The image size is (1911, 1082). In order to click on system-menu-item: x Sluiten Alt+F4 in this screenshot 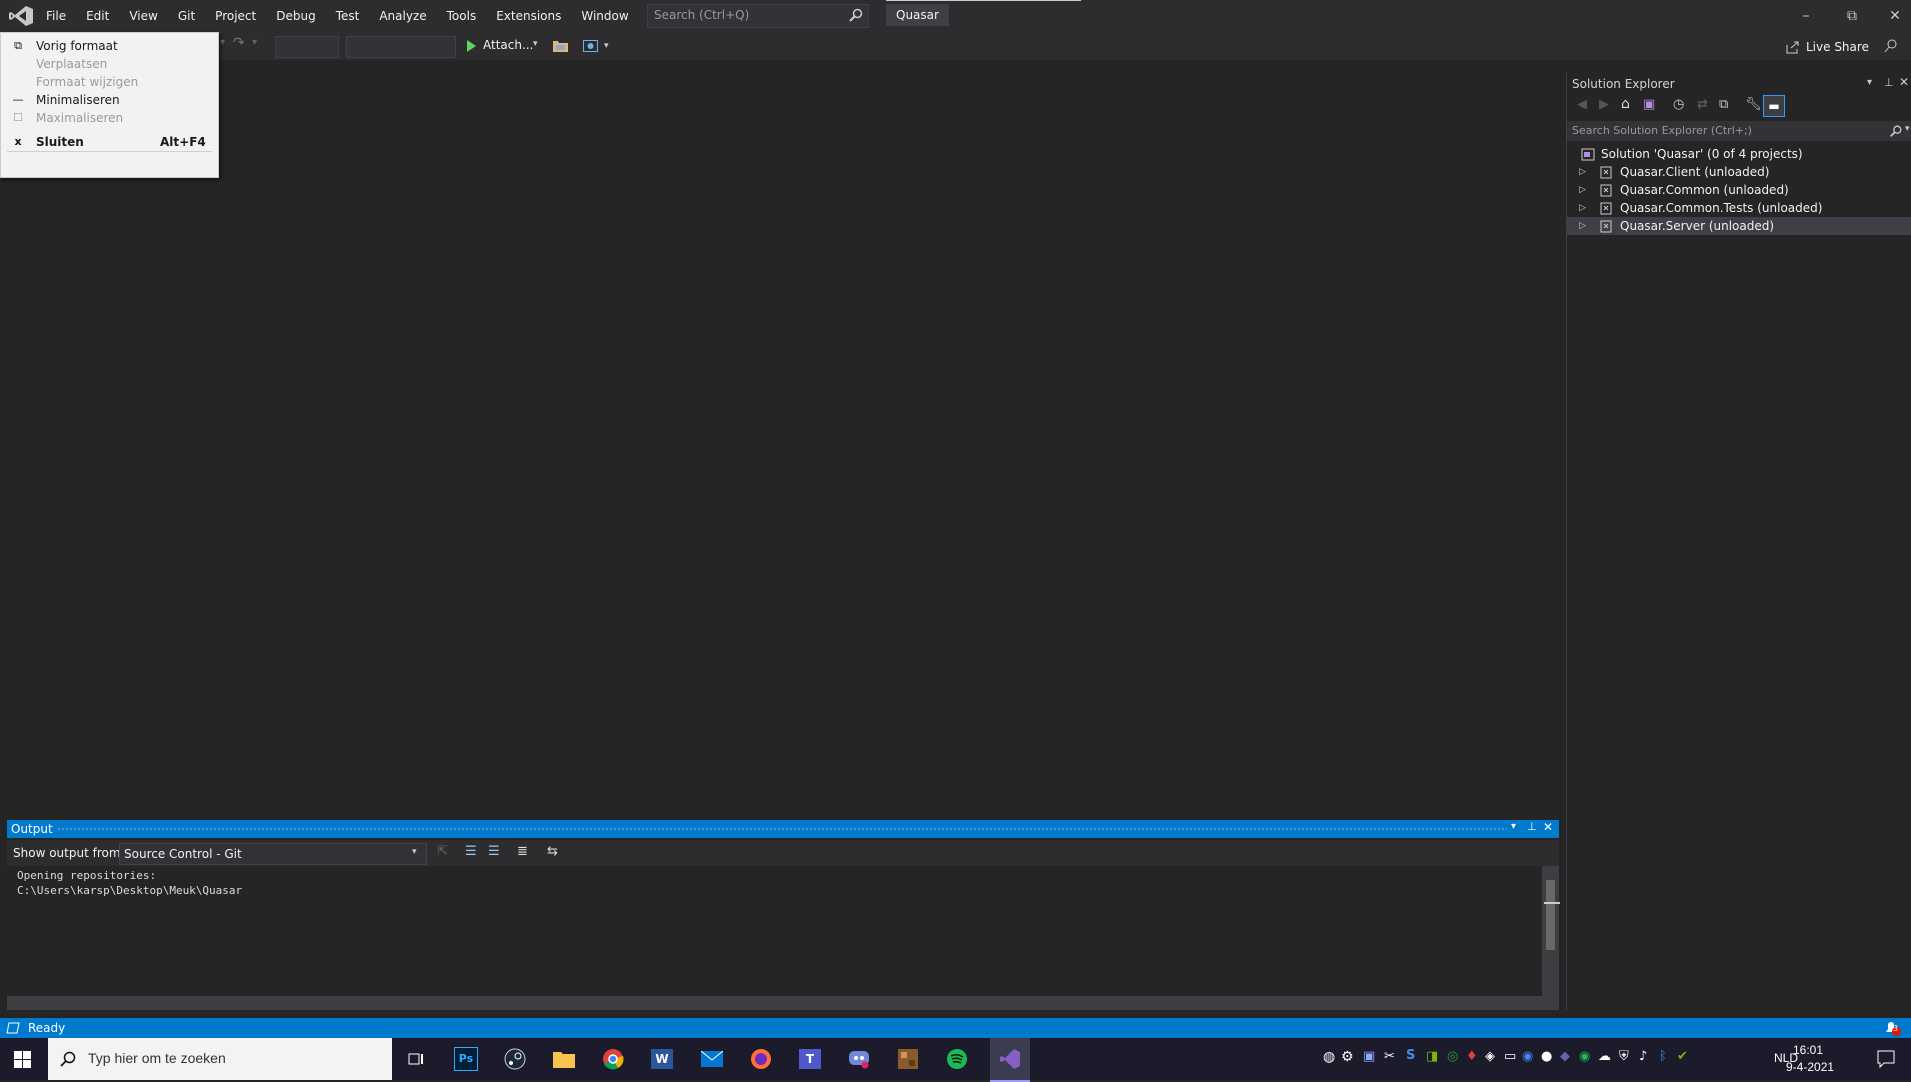, I will do `click(109, 142)`.